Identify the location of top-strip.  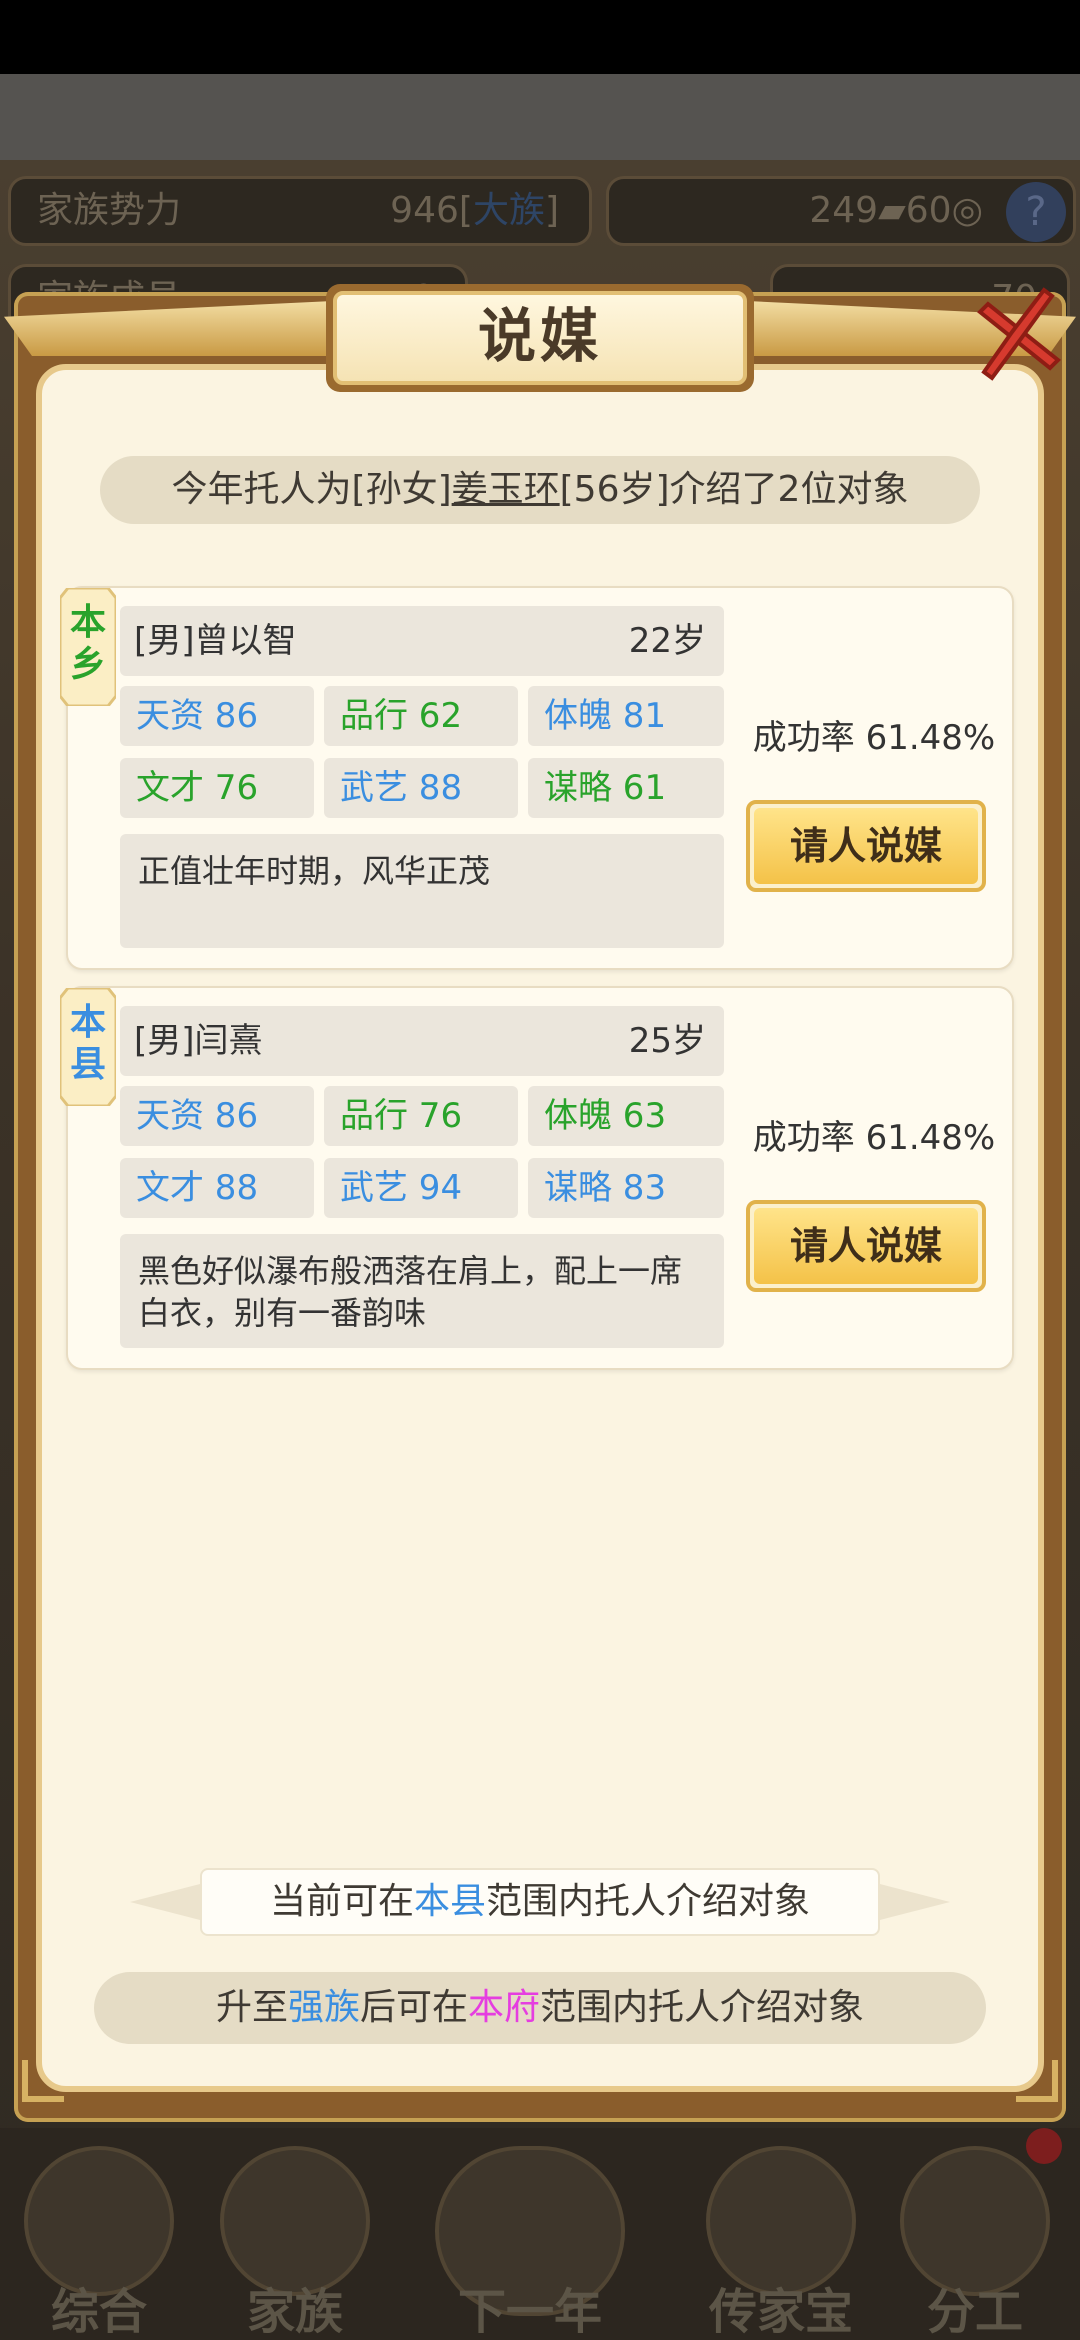
(540, 117).